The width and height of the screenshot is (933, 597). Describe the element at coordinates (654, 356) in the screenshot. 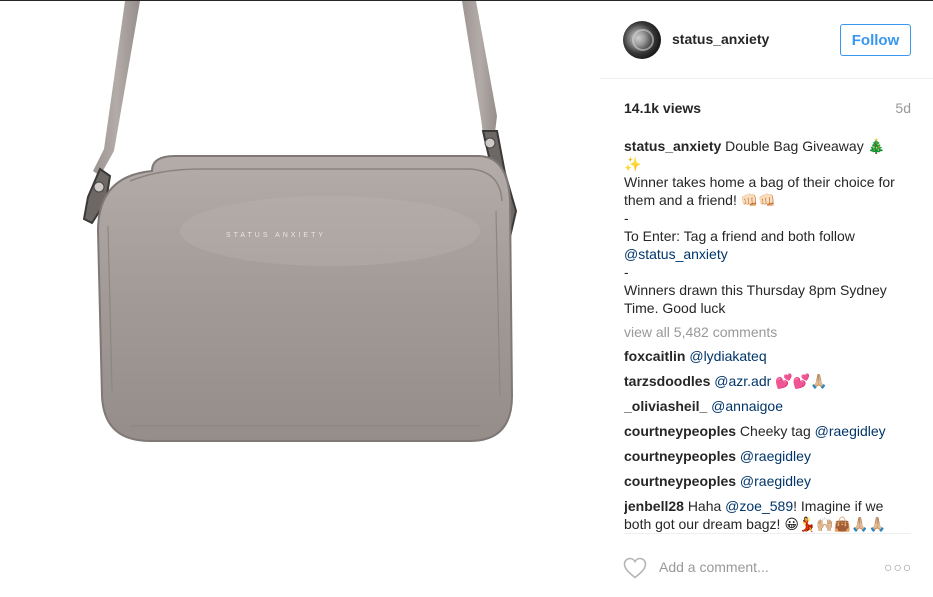

I see `comment-username: foxcaitlin` at that location.